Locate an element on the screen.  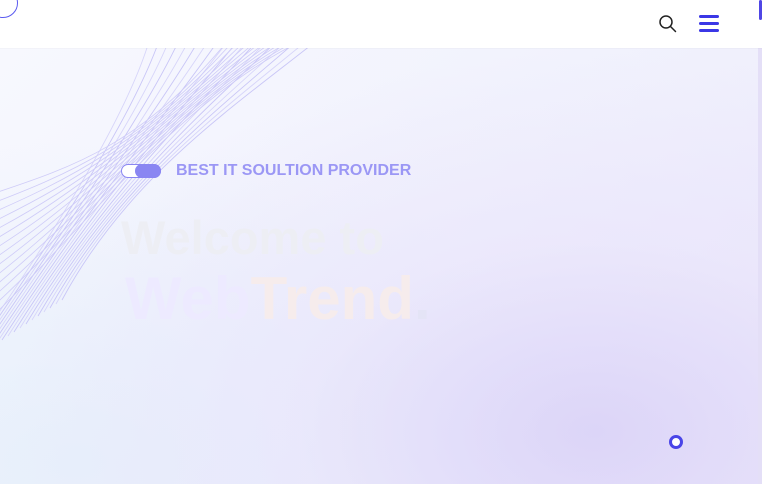
toggle-knob is located at coordinates (148, 171).